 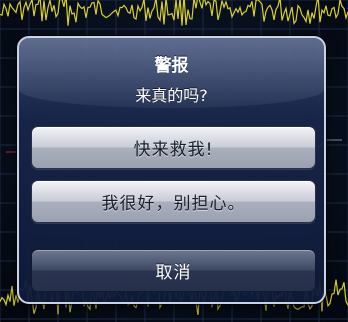 What do you see at coordinates (171, 95) in the screenshot?
I see `alert-message: 来真的吗?` at bounding box center [171, 95].